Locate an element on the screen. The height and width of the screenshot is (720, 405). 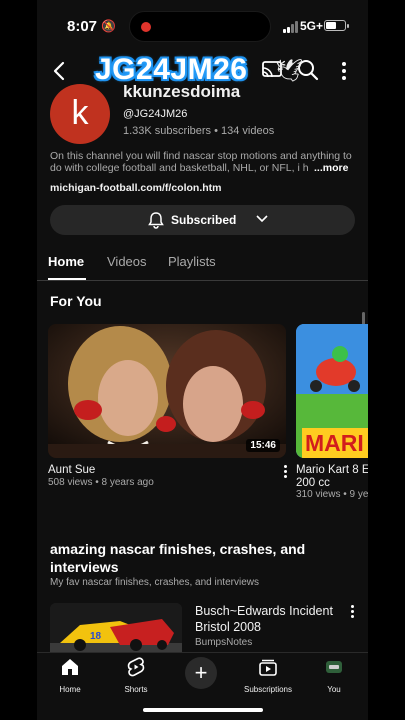
for-you-heading: For You is located at coordinates (76, 301).